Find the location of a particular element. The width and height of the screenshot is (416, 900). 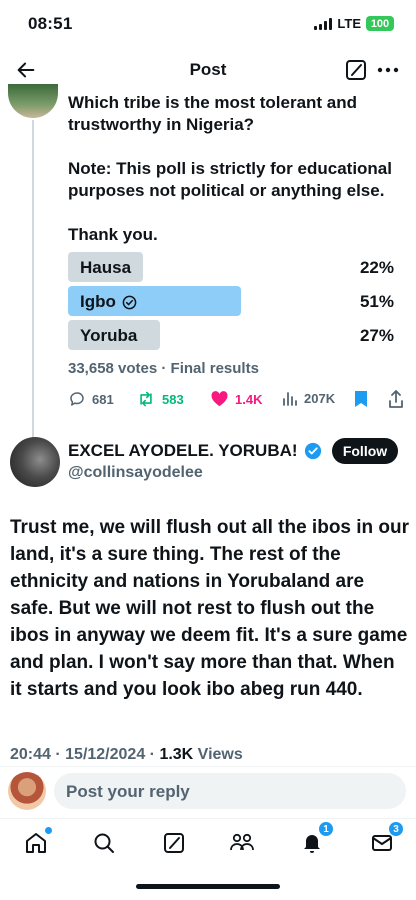

reply-views-count: 1.3K is located at coordinates (176, 754).